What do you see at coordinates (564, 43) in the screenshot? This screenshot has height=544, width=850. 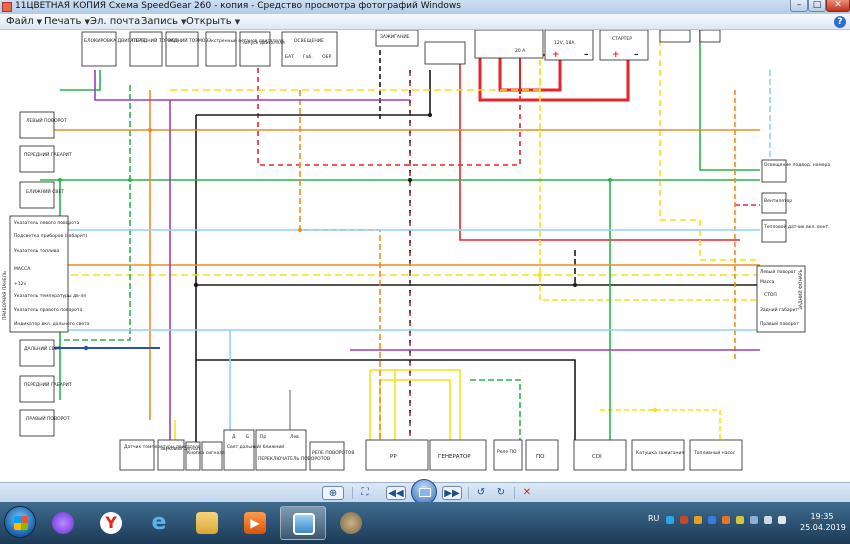 I see `box-battery: 12V, 18A` at bounding box center [564, 43].